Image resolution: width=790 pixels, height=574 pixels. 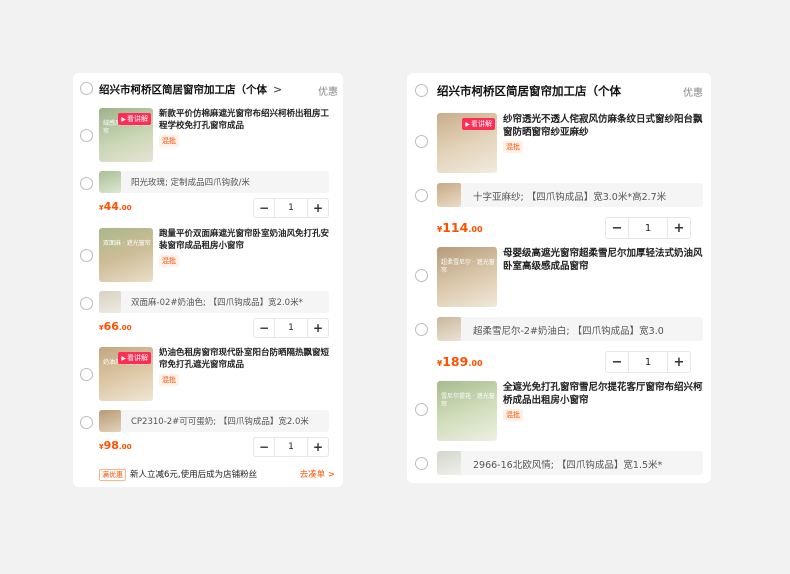 What do you see at coordinates (568, 465) in the screenshot?
I see `sku-text: 2966-16北欧风情; 【四爪钩成品】宽1.5米*` at bounding box center [568, 465].